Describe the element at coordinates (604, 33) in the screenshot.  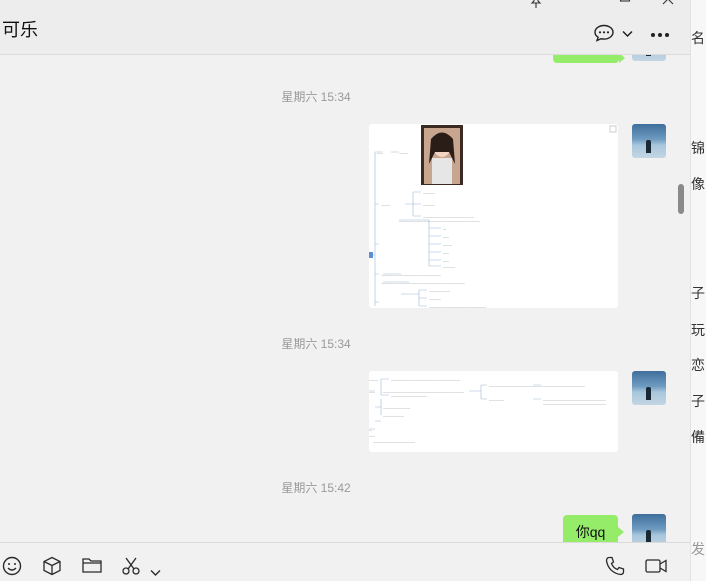
I see `chat-bubble-icon` at that location.